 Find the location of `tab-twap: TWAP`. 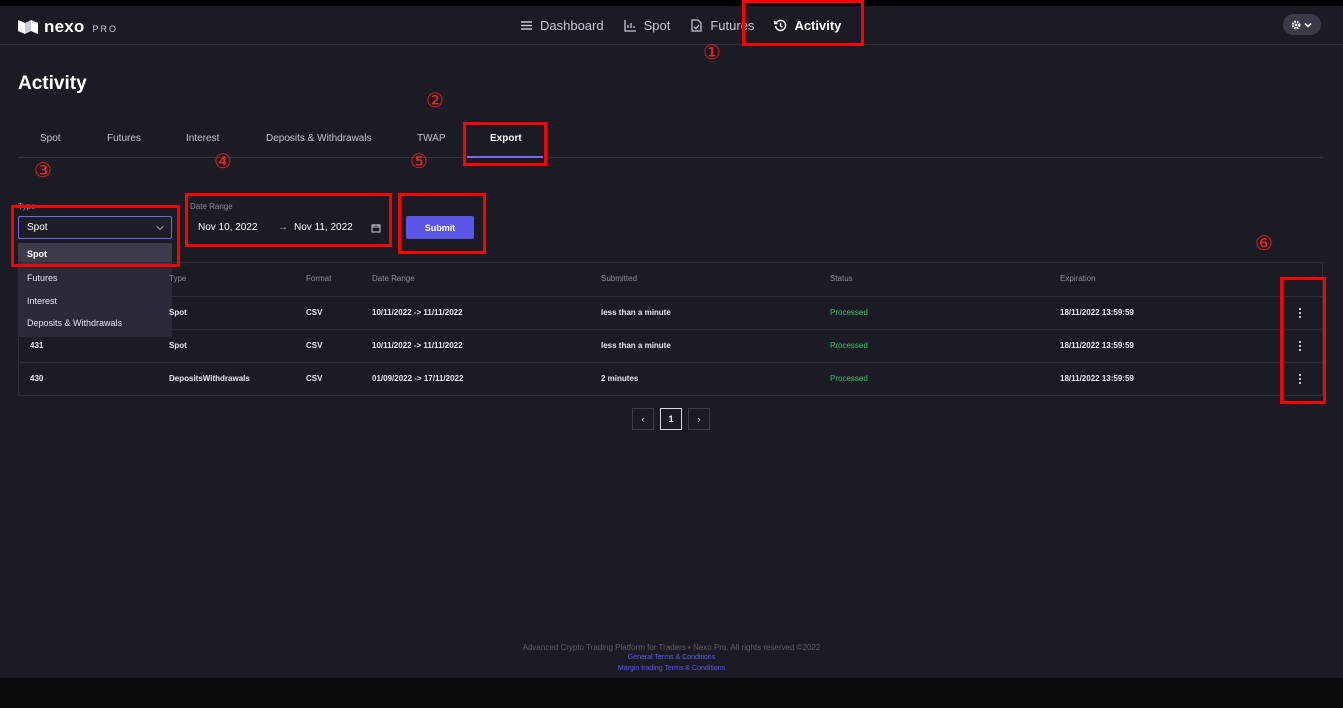

tab-twap: TWAP is located at coordinates (431, 138).